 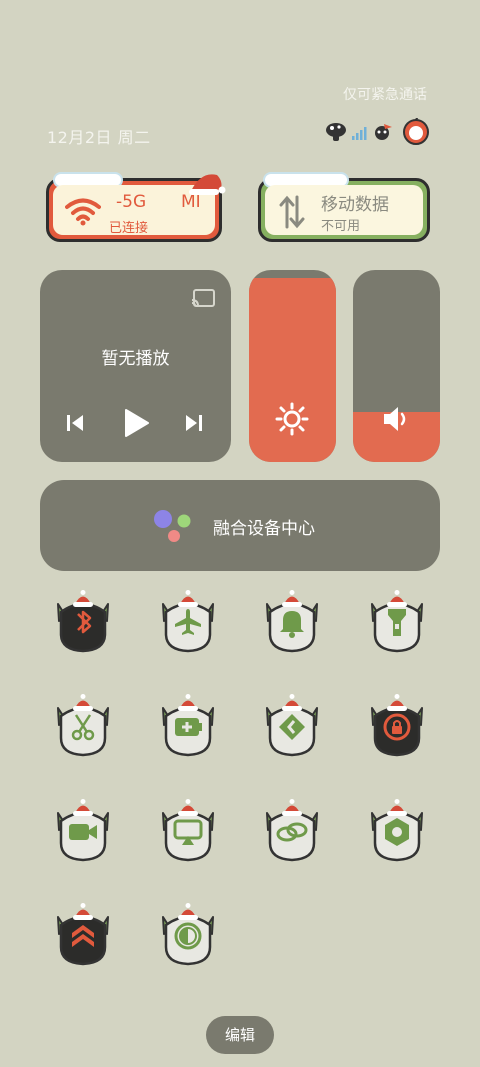 What do you see at coordinates (99, 137) in the screenshot?
I see `date-label: 12月2日 周二` at bounding box center [99, 137].